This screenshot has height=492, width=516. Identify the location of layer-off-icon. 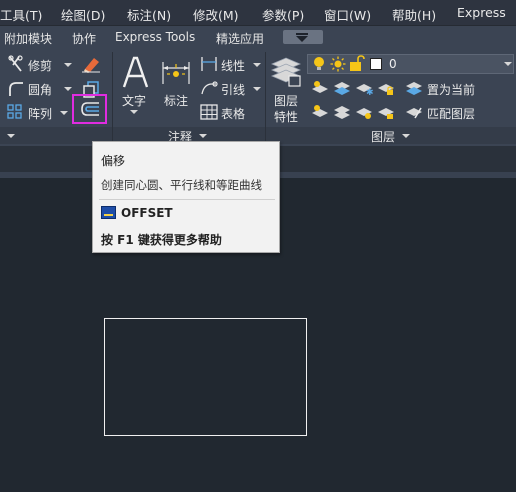
(320, 88).